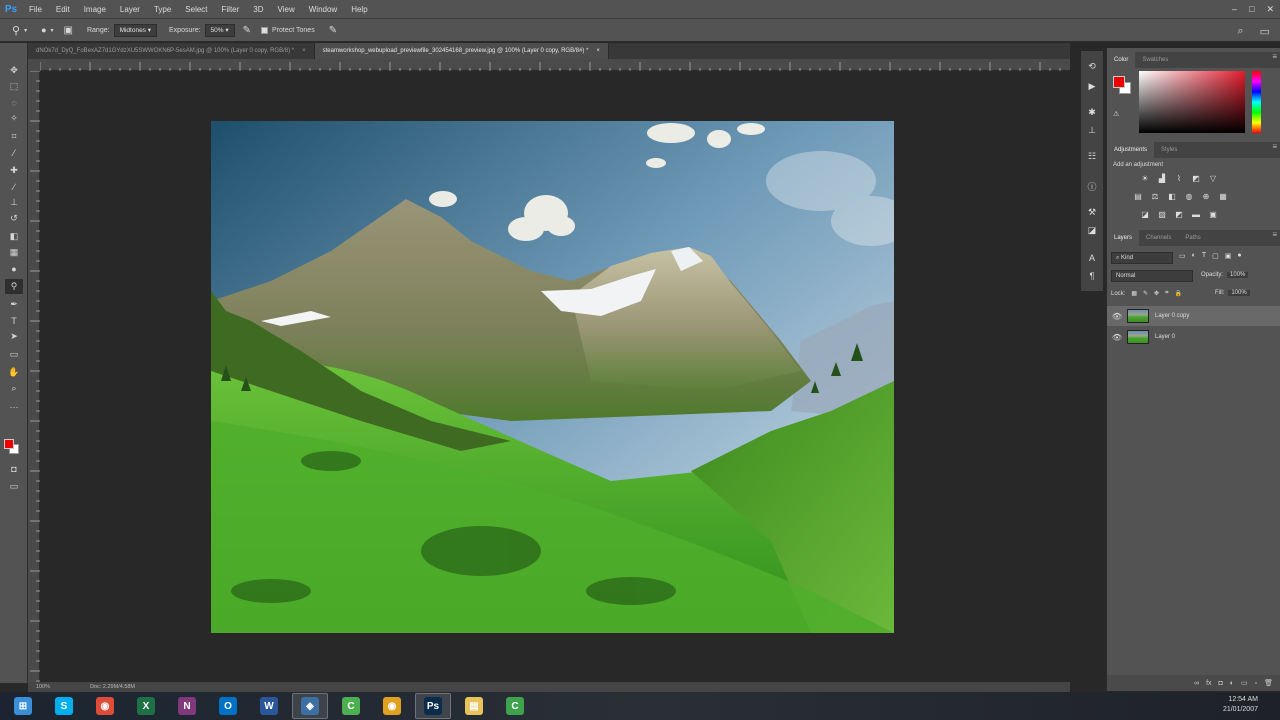 This screenshot has height=720, width=1280. What do you see at coordinates (1228, 256) in the screenshot?
I see `smart-object-filter-icon: ▣` at bounding box center [1228, 256].